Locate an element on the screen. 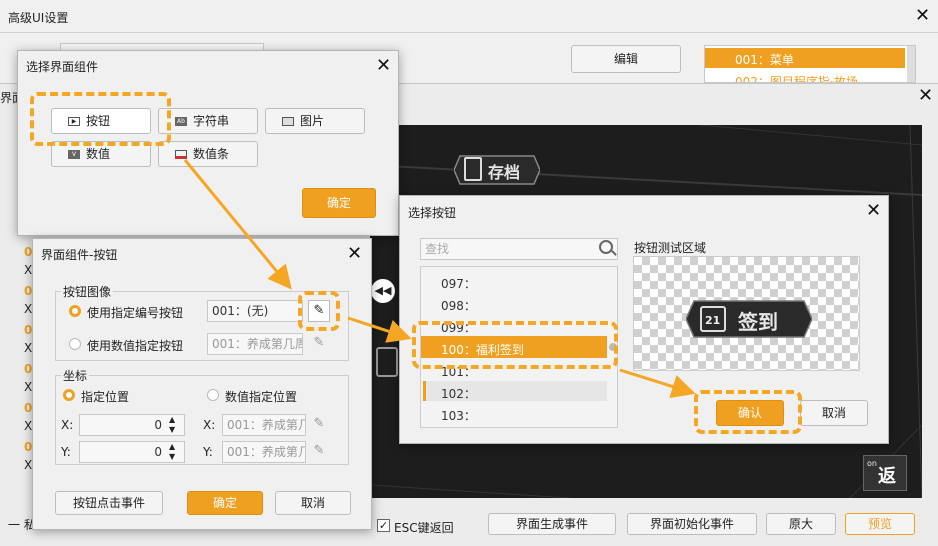 This screenshot has width=938, height=546. main-close-button: ✕ is located at coordinates (922, 16).